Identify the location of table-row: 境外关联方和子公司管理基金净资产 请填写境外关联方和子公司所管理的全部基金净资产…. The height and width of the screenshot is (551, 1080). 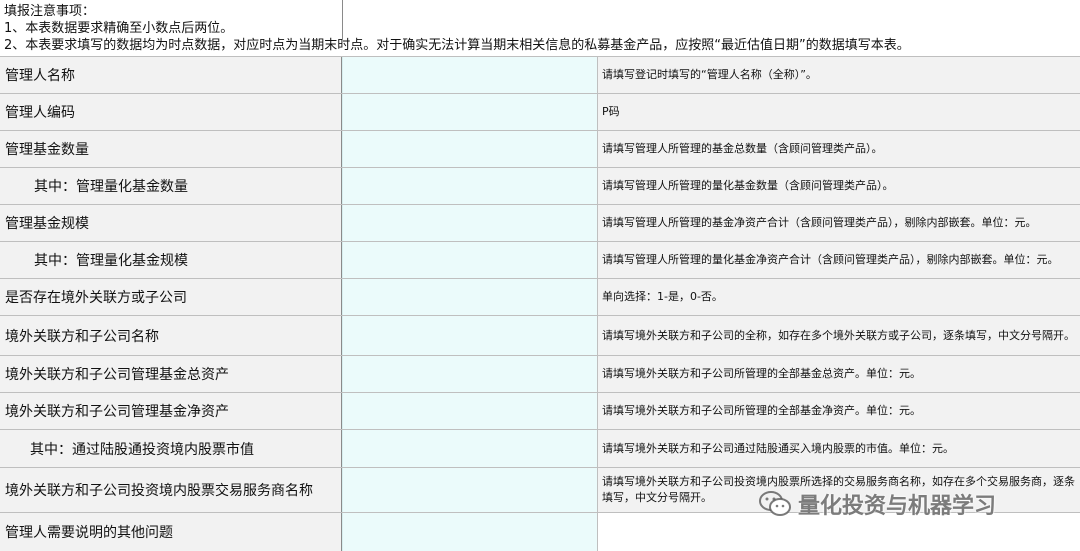
(540, 411).